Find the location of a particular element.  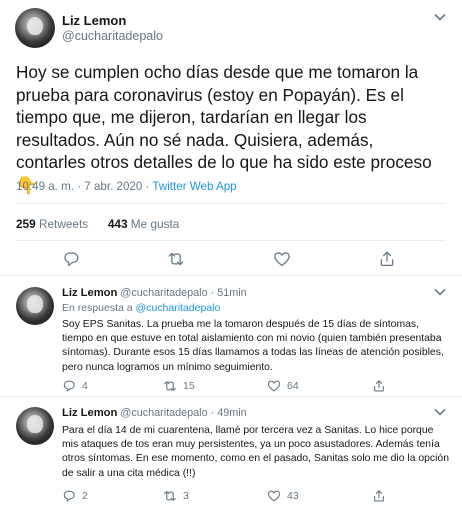

like-button: 43 is located at coordinates (283, 496).